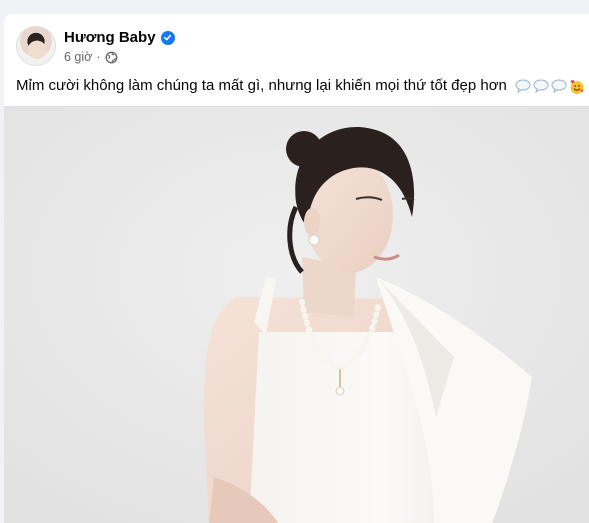 The width and height of the screenshot is (589, 523). I want to click on post-meta: Hương Baby 6 giờ ·, so click(119, 46).